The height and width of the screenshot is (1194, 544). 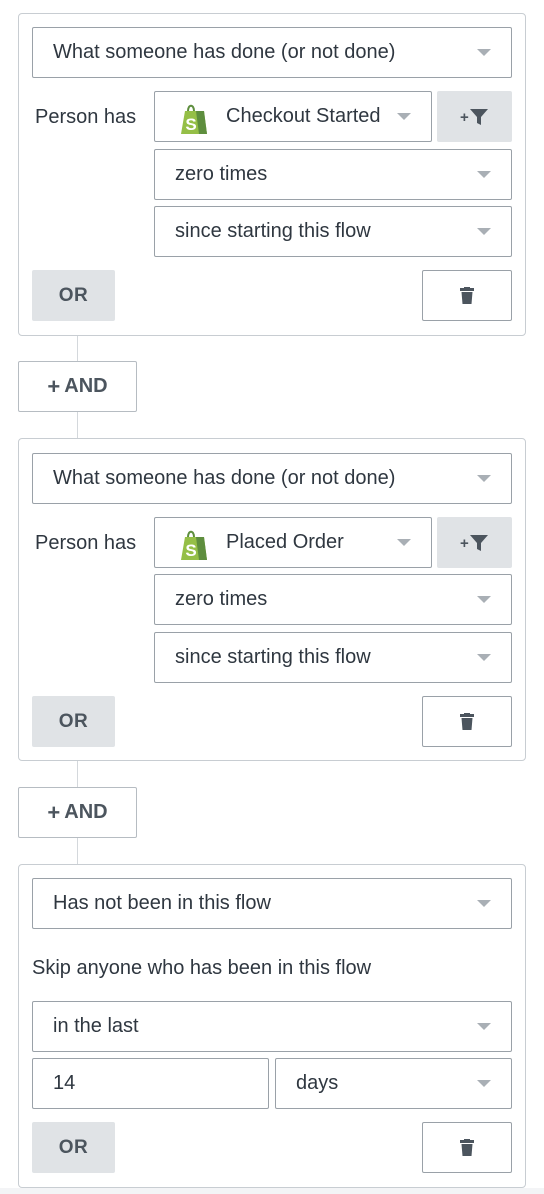 I want to click on skip-description: Skip anyone who has been in this flow, so click(x=202, y=968).